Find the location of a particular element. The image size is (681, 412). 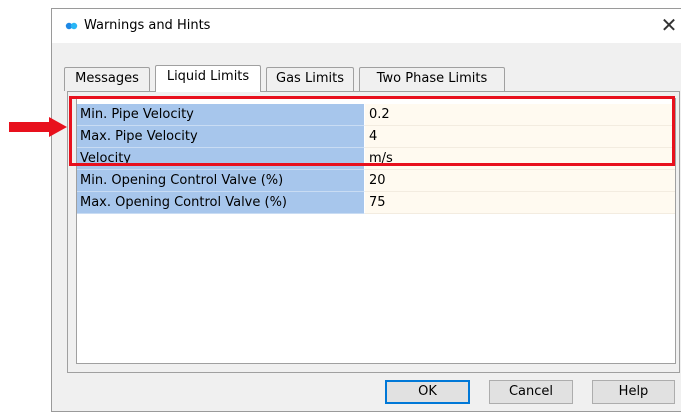

row-value-cell: 0.2 is located at coordinates (520, 115).